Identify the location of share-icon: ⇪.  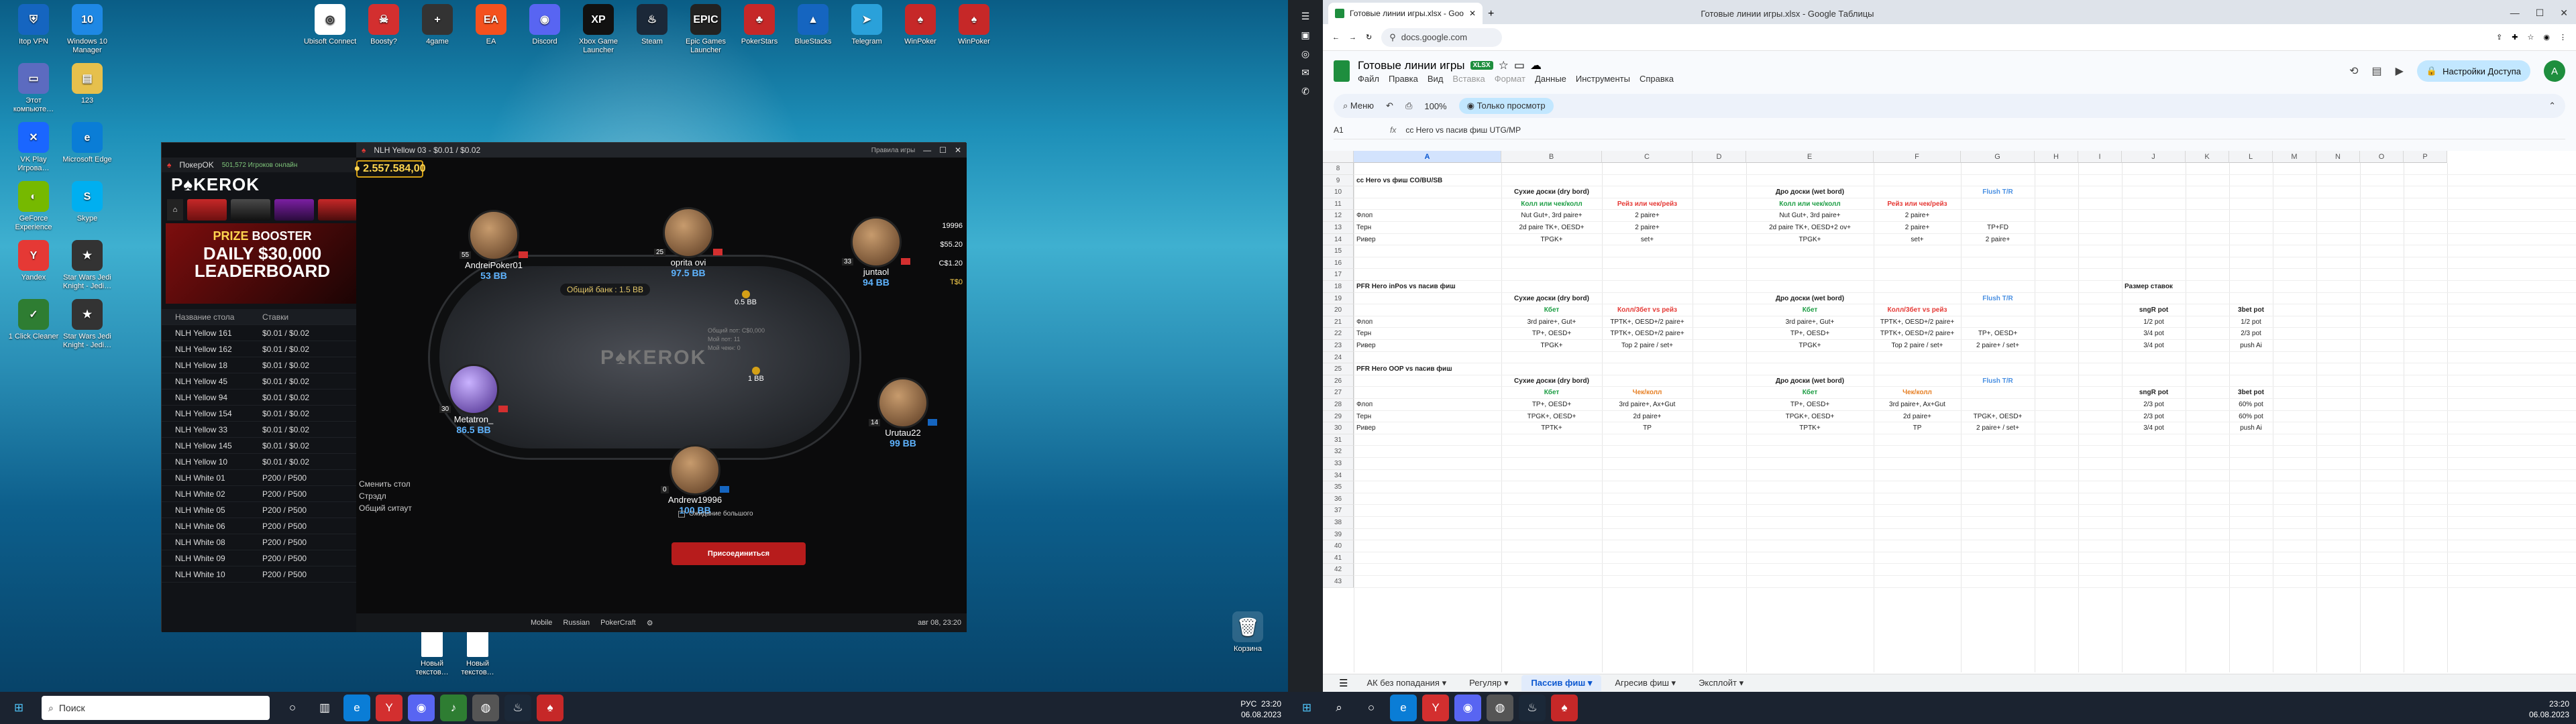
(2499, 37).